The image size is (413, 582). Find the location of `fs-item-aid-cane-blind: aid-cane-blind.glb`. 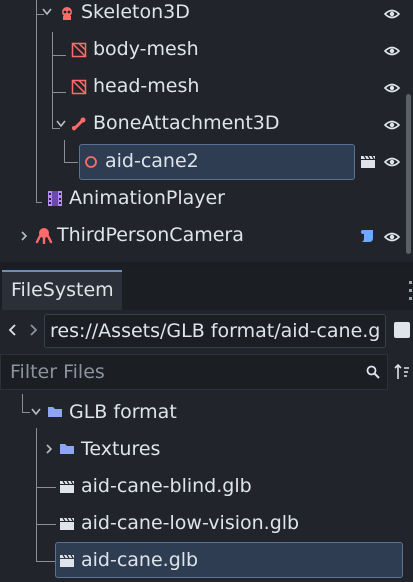

fs-item-aid-cane-blind: aid-cane-blind.glb is located at coordinates (206, 486).